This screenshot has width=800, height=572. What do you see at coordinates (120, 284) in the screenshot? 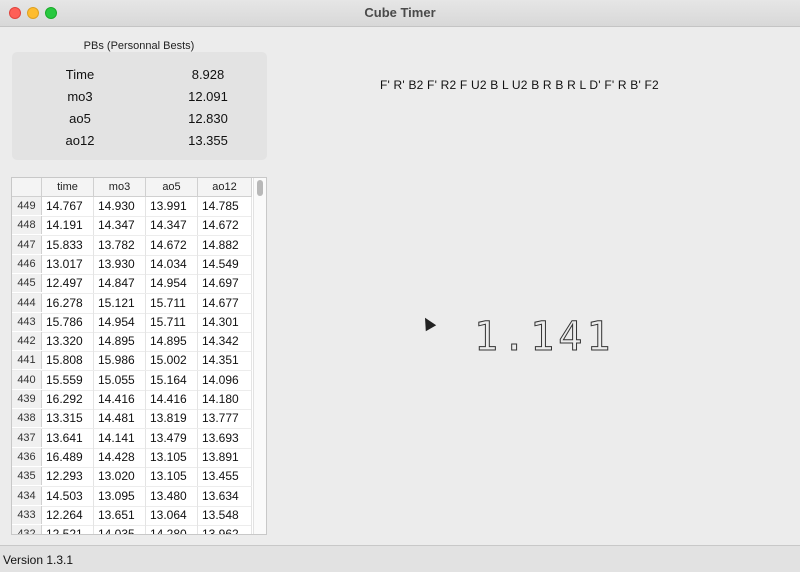
I see `mo3-cell: 14.847` at bounding box center [120, 284].